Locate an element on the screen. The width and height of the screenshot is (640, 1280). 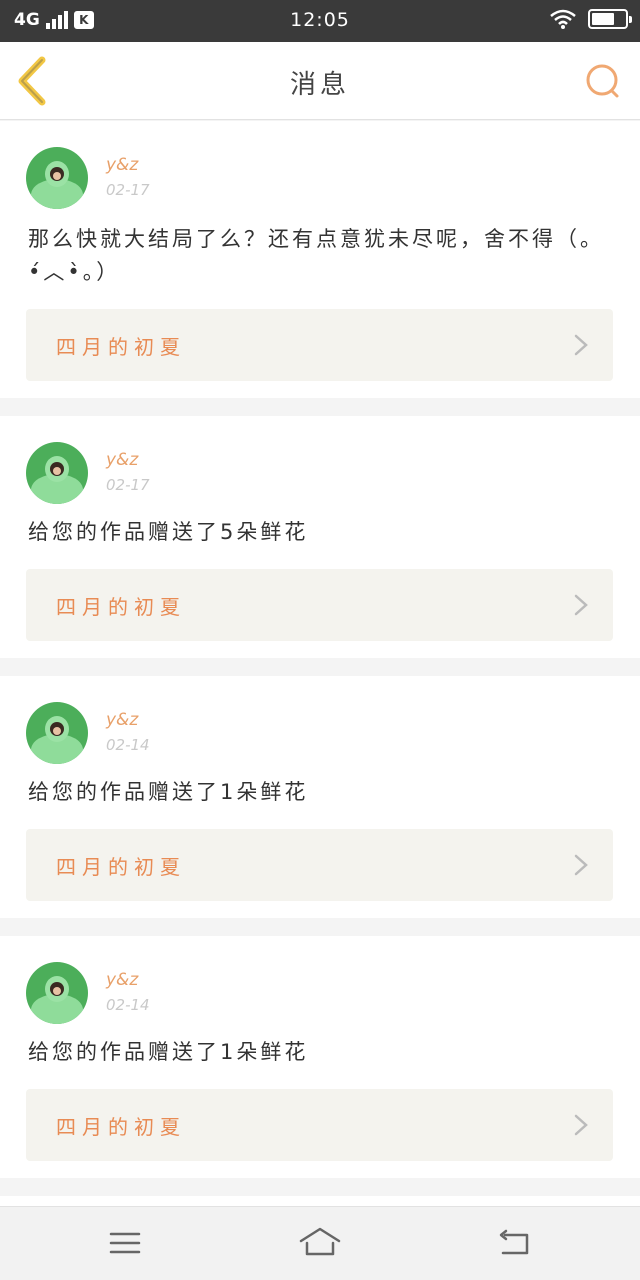
nav-back-button is located at coordinates (515, 1243).